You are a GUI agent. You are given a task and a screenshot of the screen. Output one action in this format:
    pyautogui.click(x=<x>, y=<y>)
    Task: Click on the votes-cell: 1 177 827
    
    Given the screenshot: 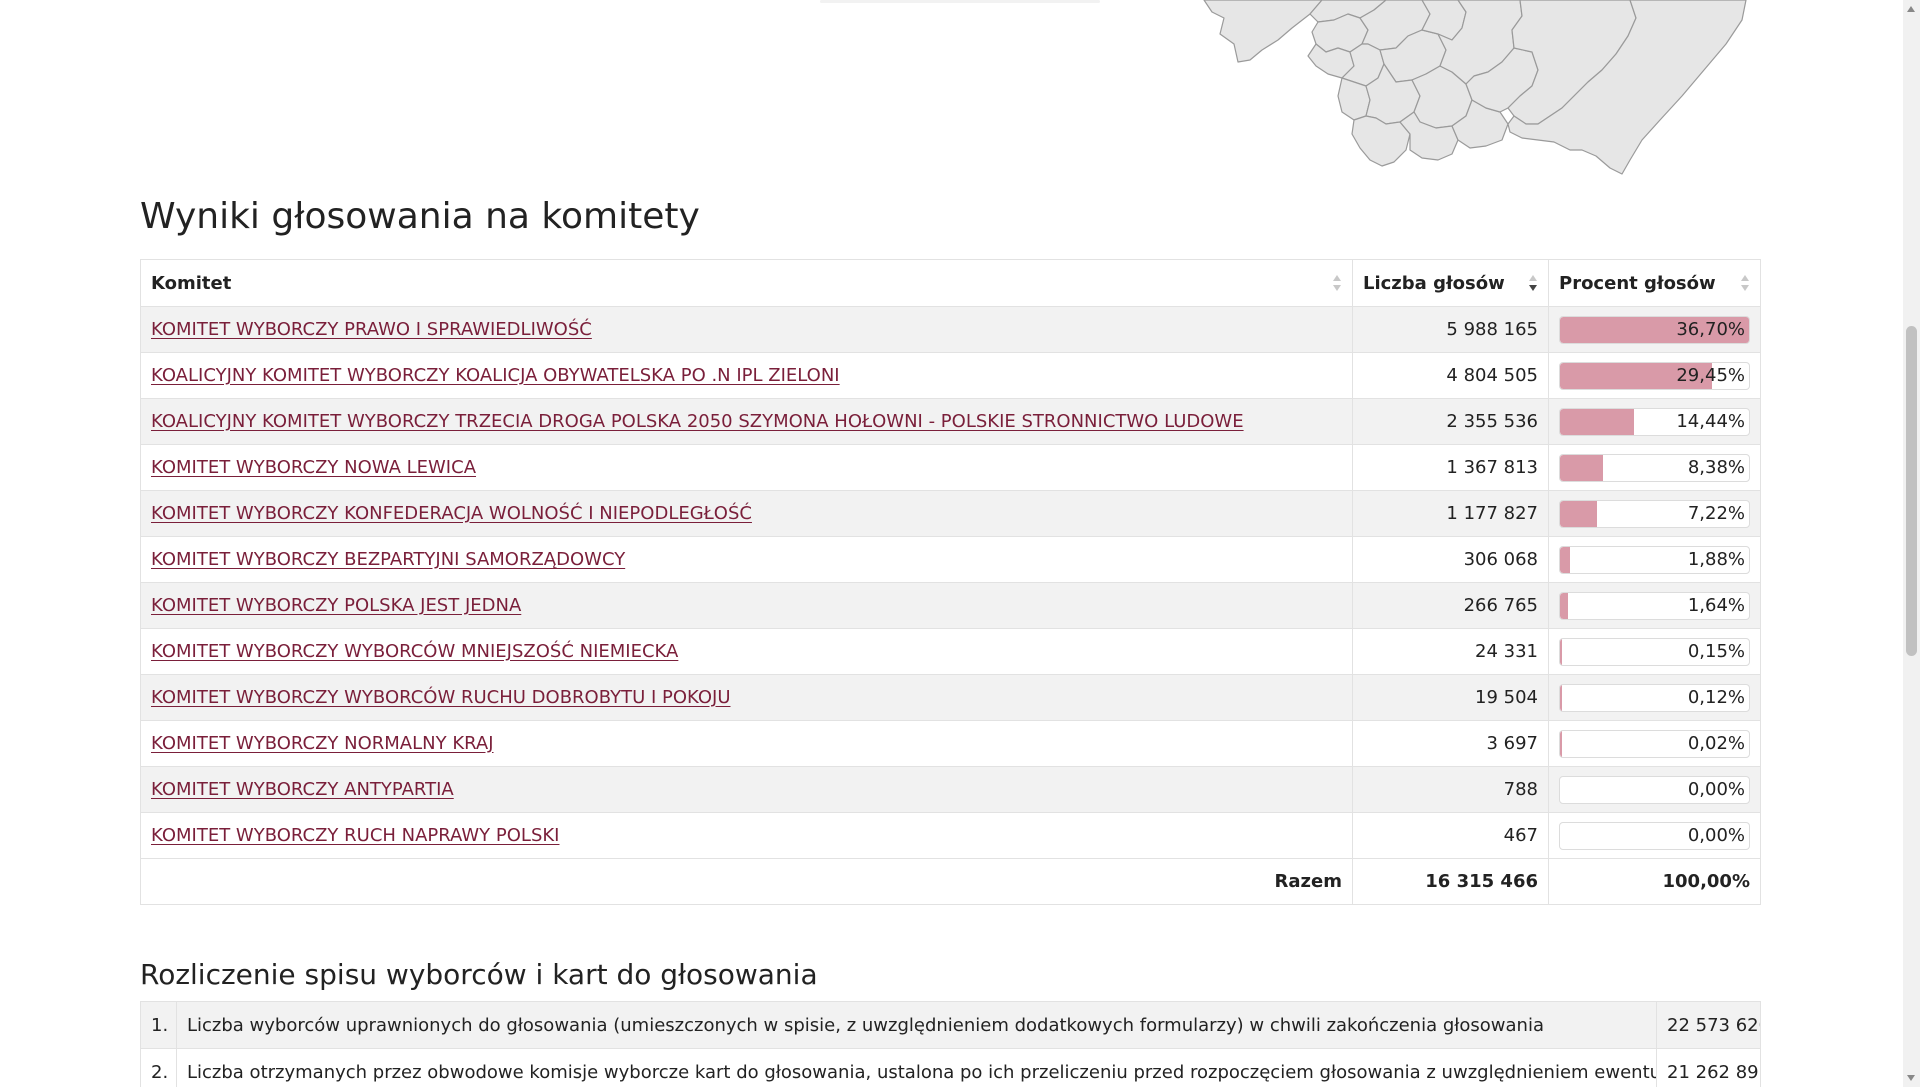 What is the action you would take?
    pyautogui.click(x=1450, y=513)
    